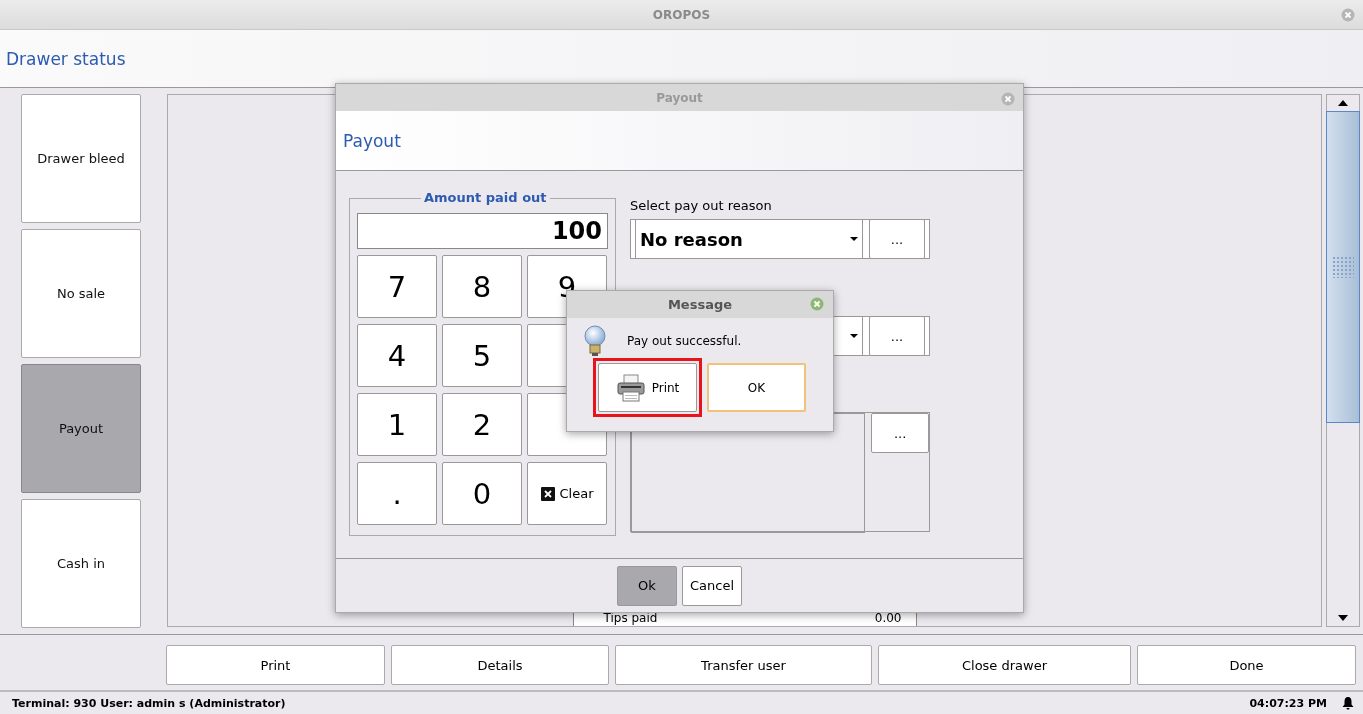 The height and width of the screenshot is (714, 1363). I want to click on message-text: Pay out successful., so click(684, 340).